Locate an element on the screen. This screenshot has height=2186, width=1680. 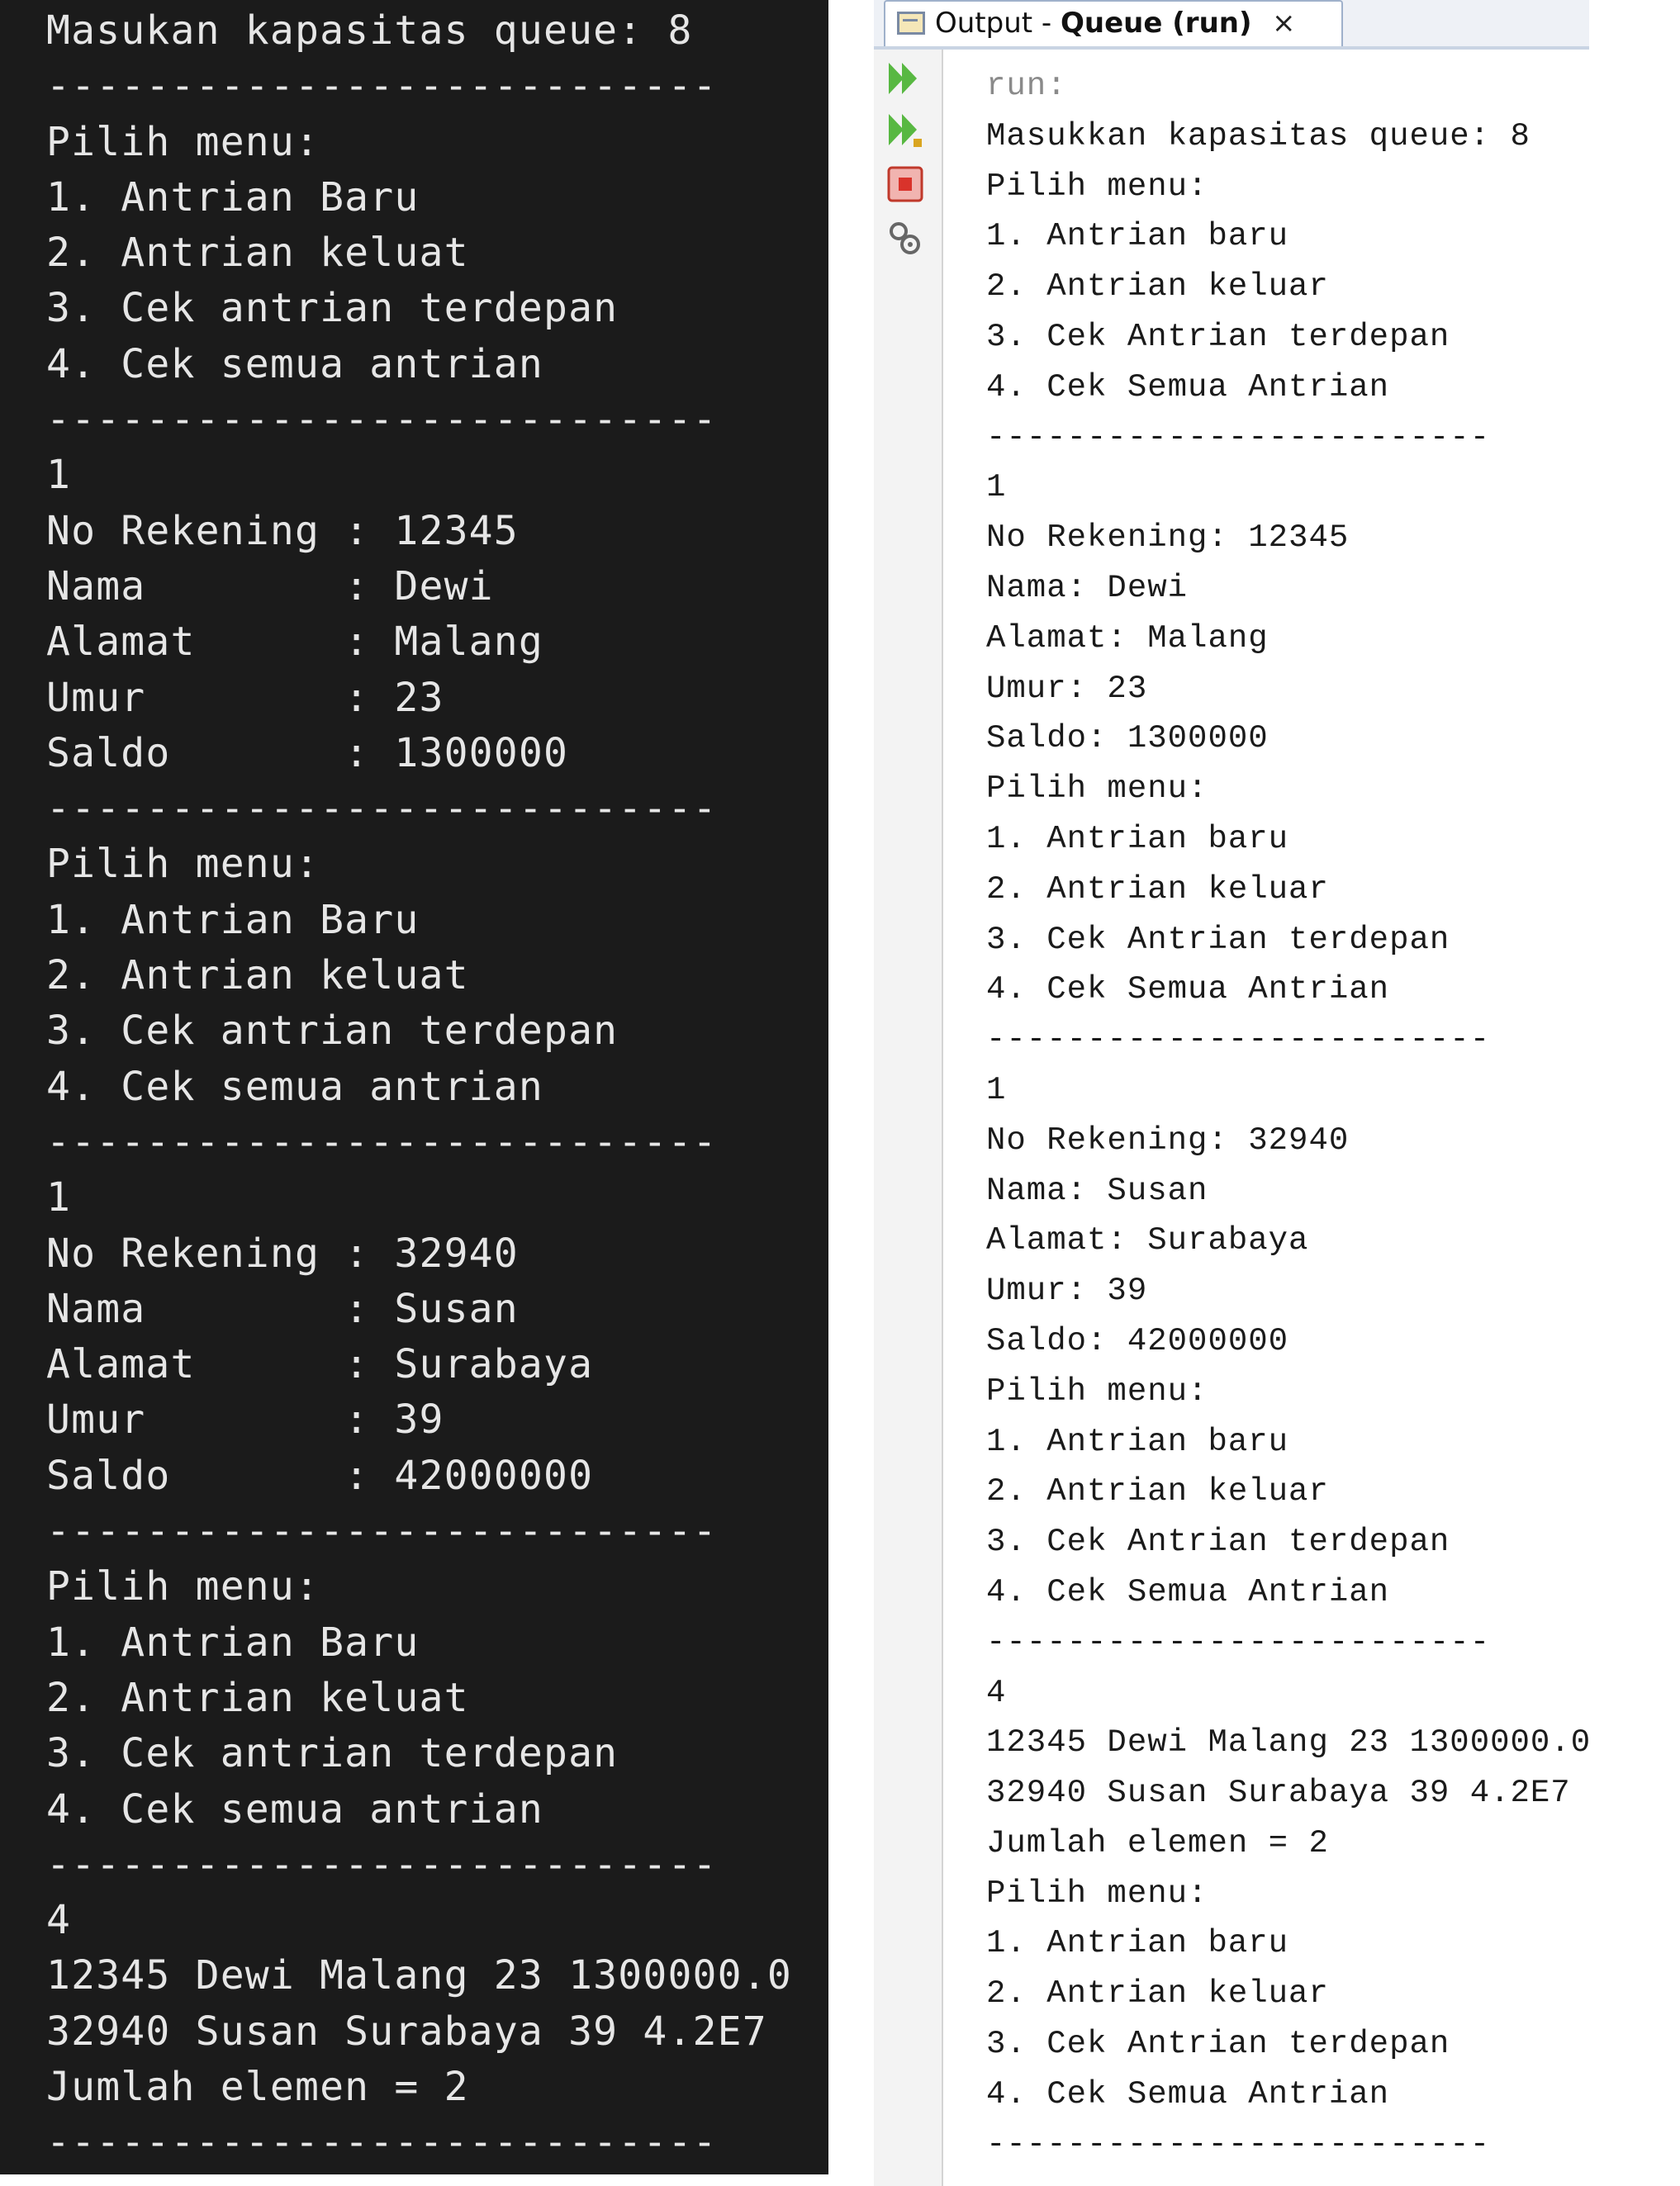
stop-icon is located at coordinates (905, 184).